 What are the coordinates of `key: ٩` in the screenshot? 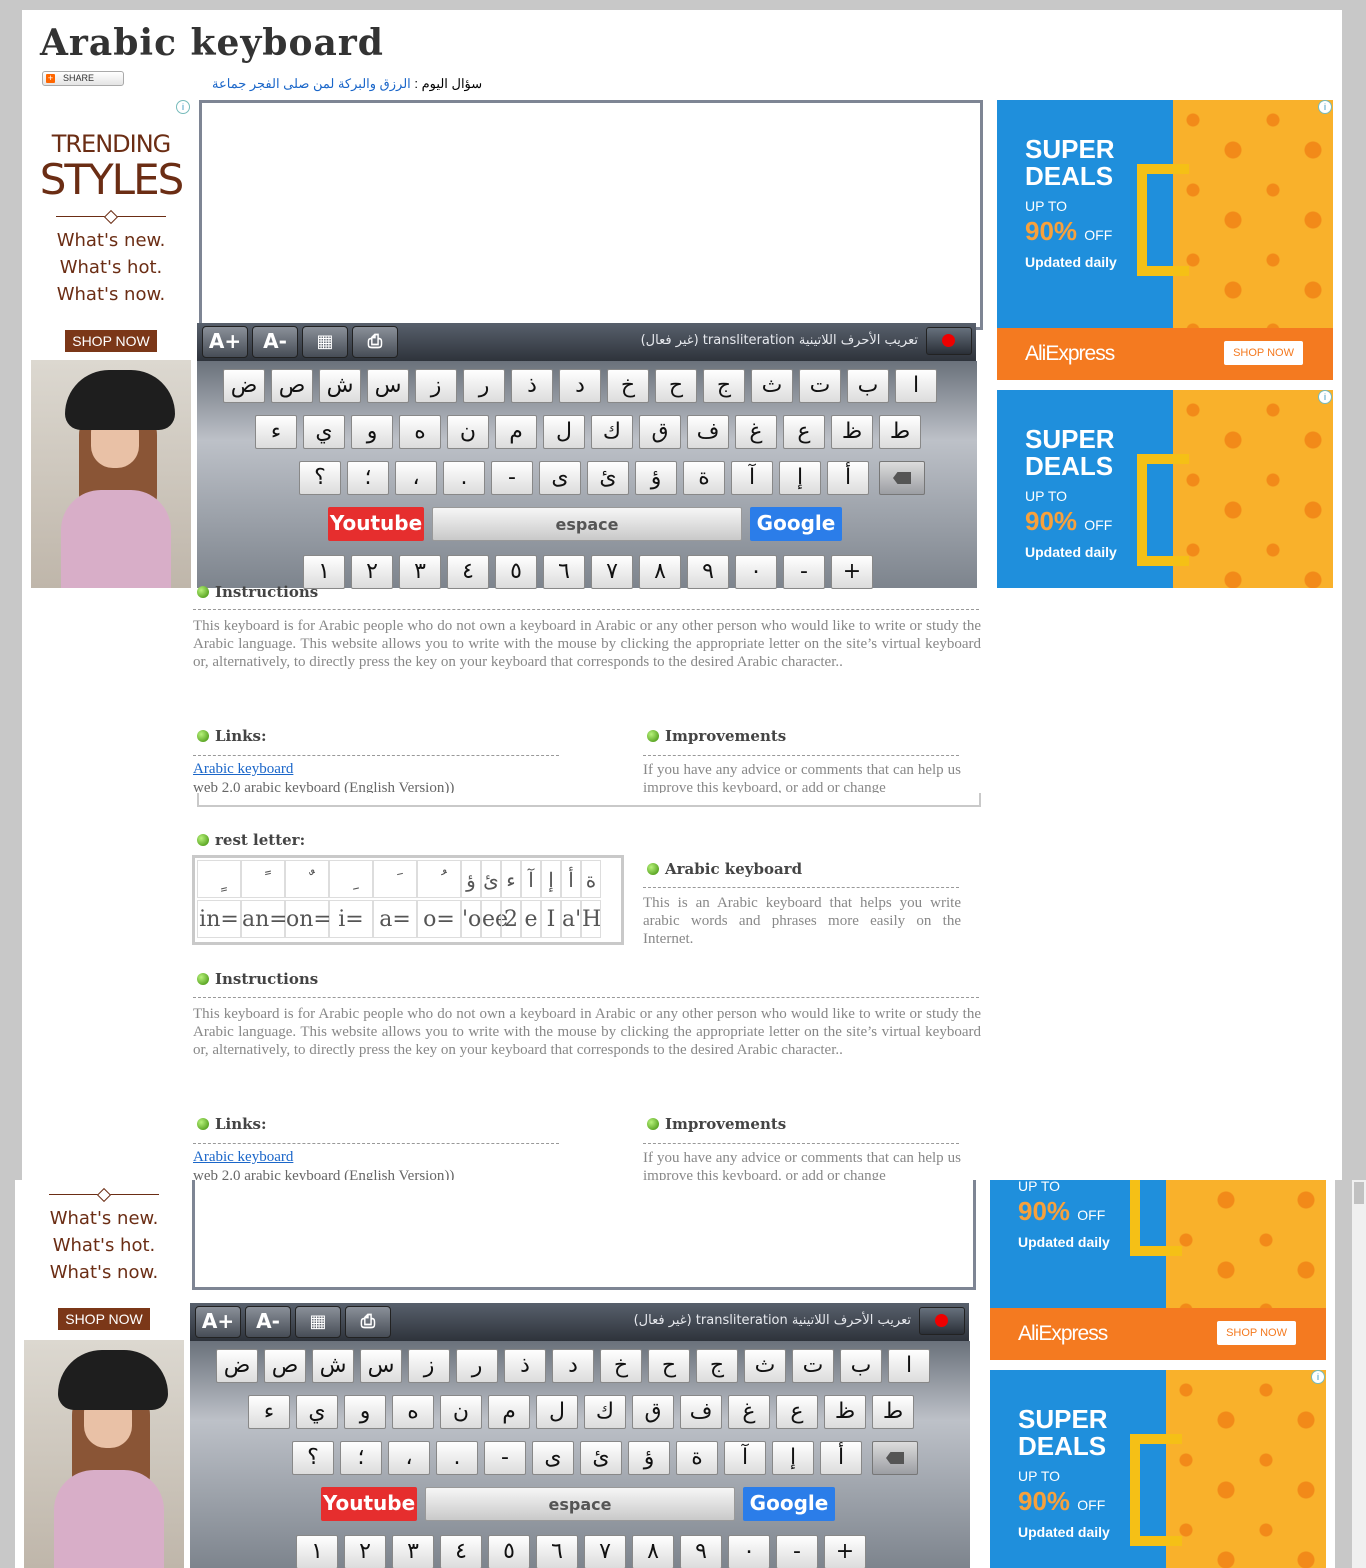 It's located at (701, 1551).